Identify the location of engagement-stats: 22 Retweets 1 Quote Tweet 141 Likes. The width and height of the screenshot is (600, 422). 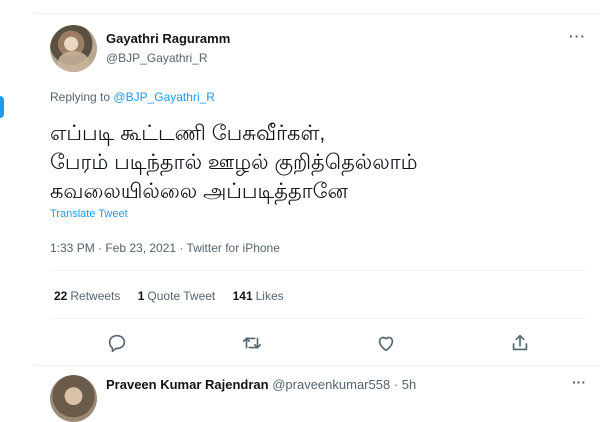
(176, 296).